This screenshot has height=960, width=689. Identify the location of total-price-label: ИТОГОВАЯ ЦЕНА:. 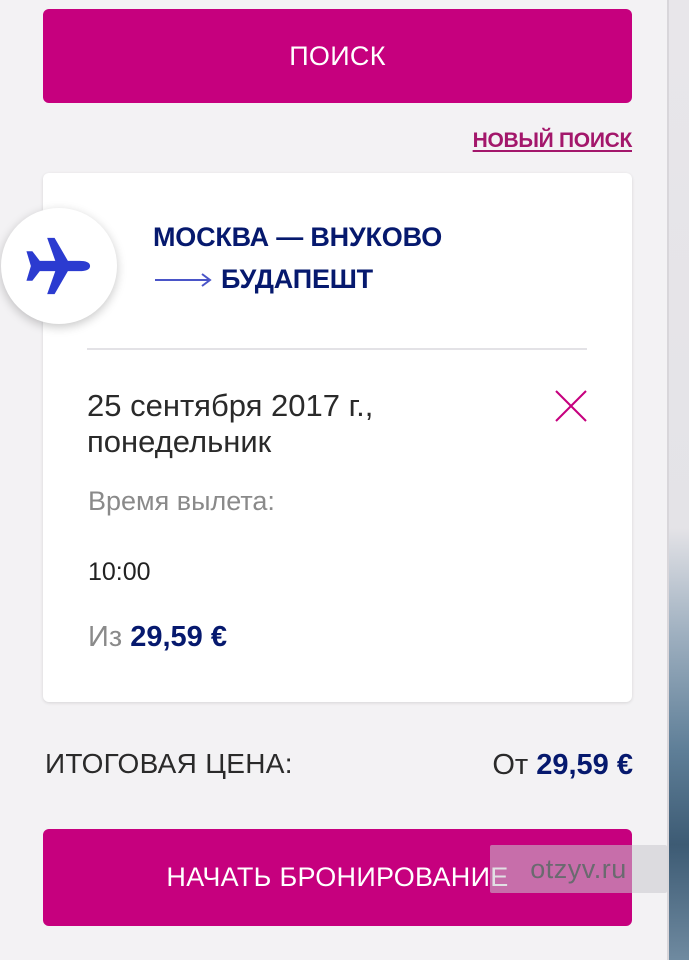
(169, 763).